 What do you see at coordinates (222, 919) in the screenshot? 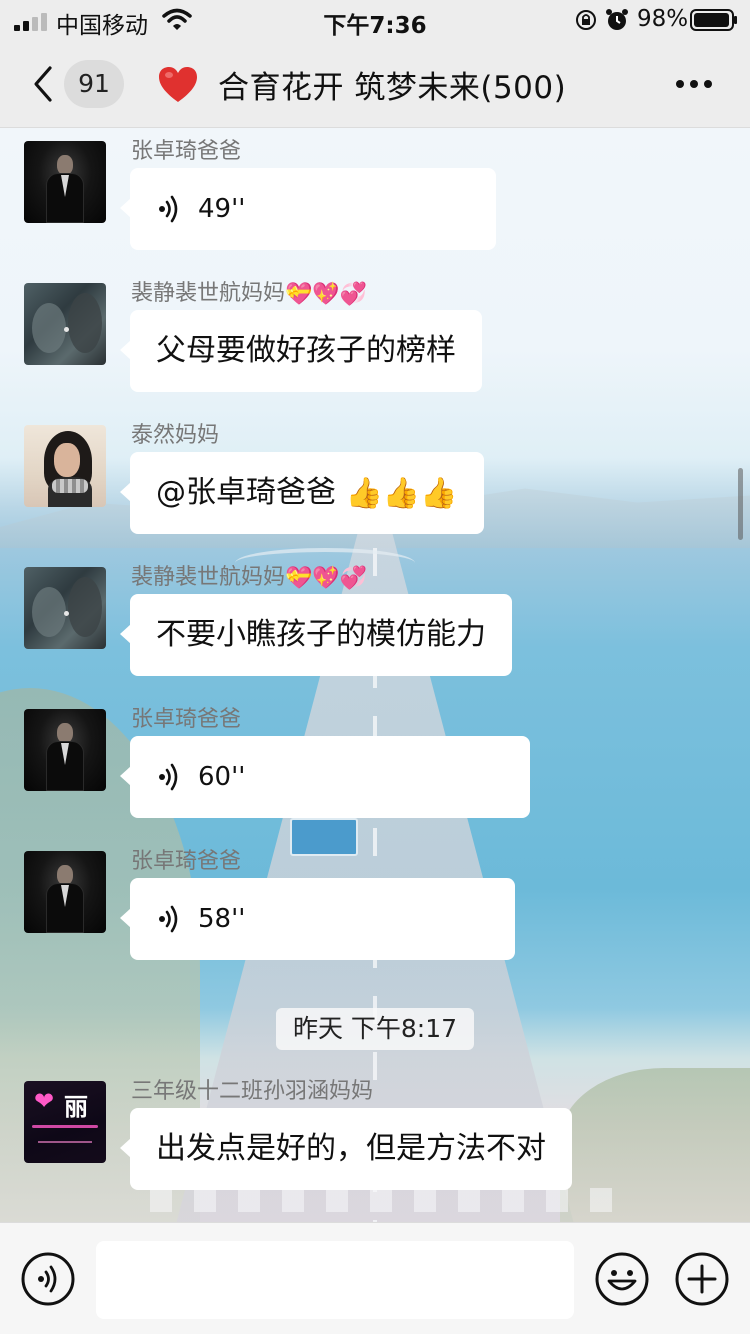
I see `voice-duration: 58''` at bounding box center [222, 919].